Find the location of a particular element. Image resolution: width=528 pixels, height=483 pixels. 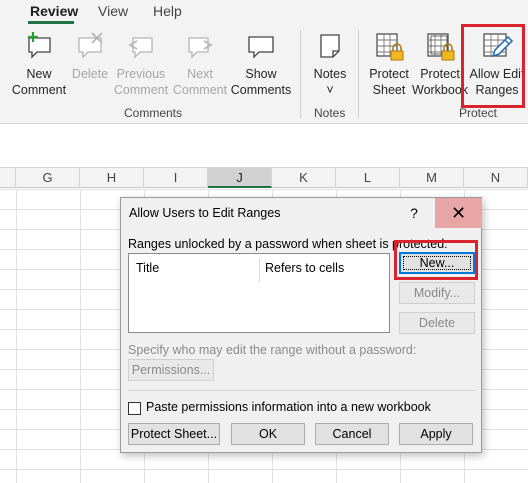

previous-comment-line2: Comment is located at coordinates (141, 90).